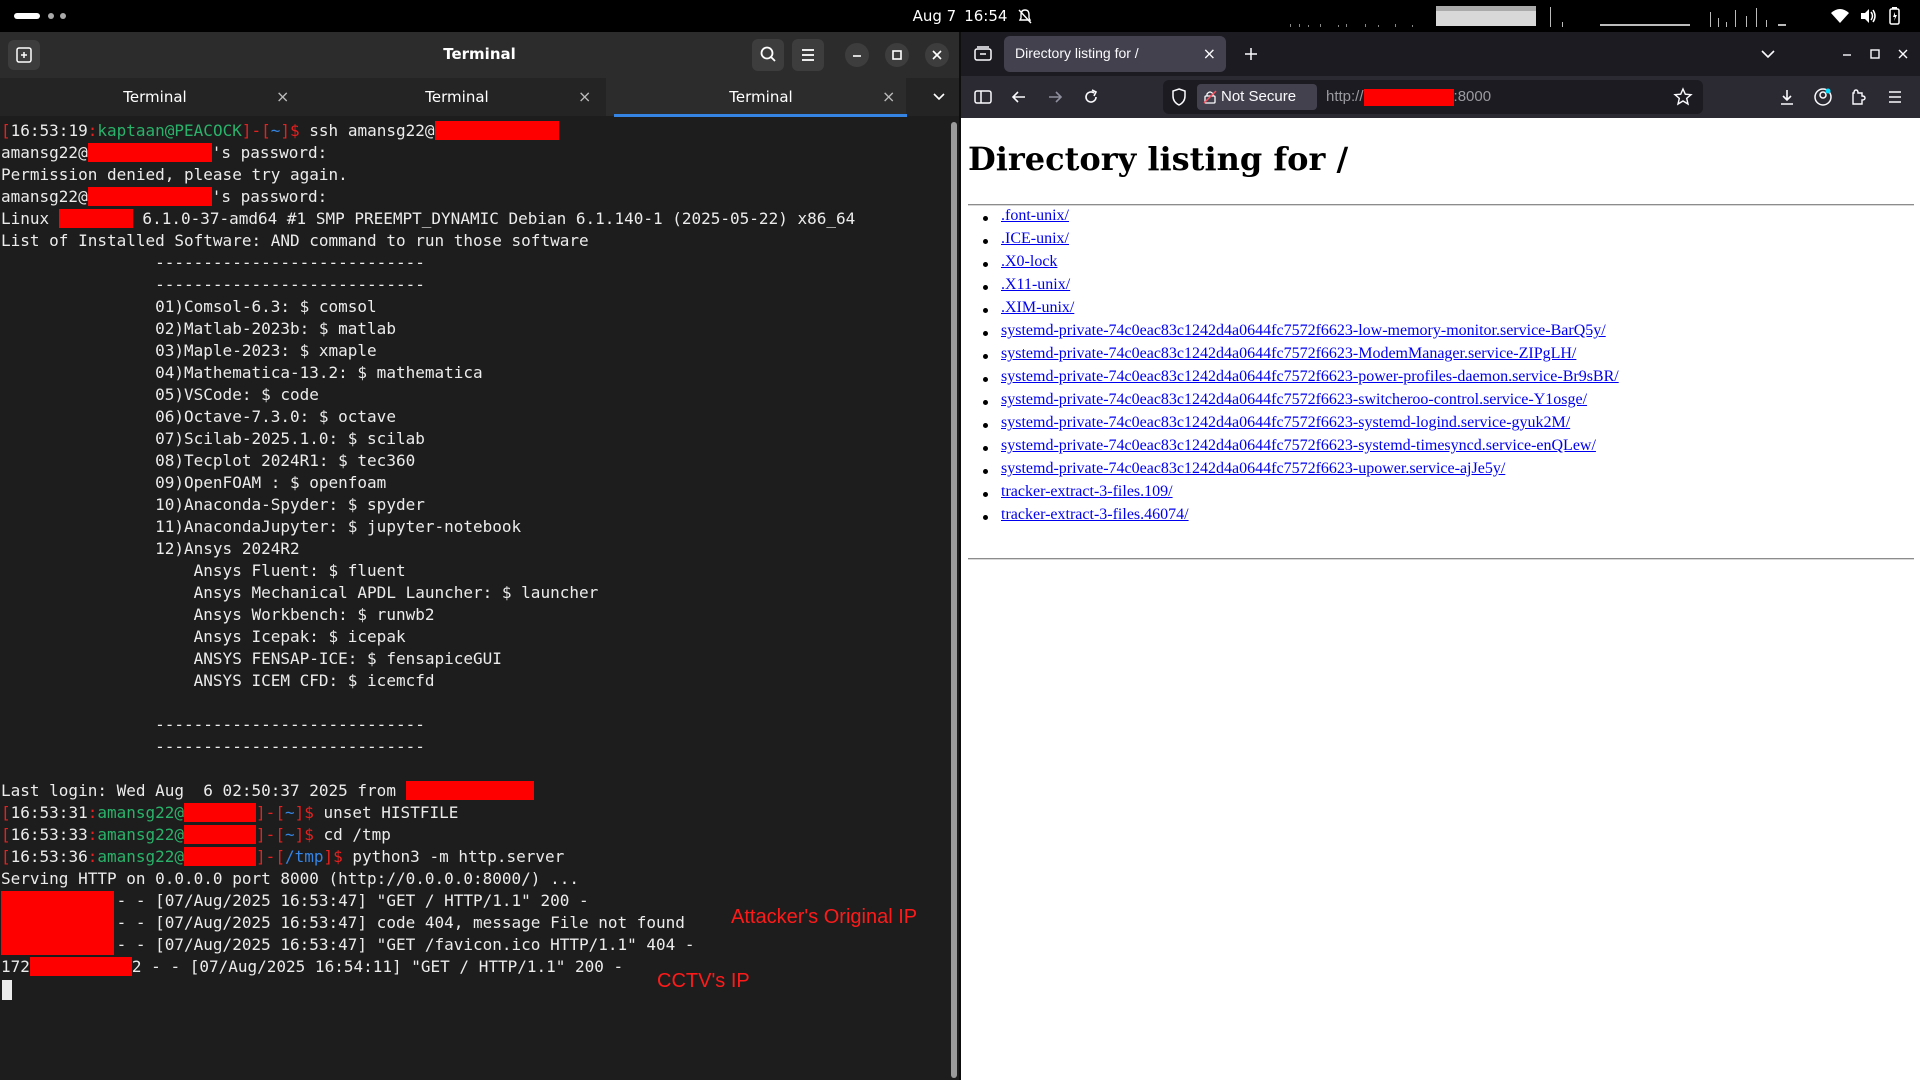  I want to click on file-link: .X0-lock, so click(1029, 261).